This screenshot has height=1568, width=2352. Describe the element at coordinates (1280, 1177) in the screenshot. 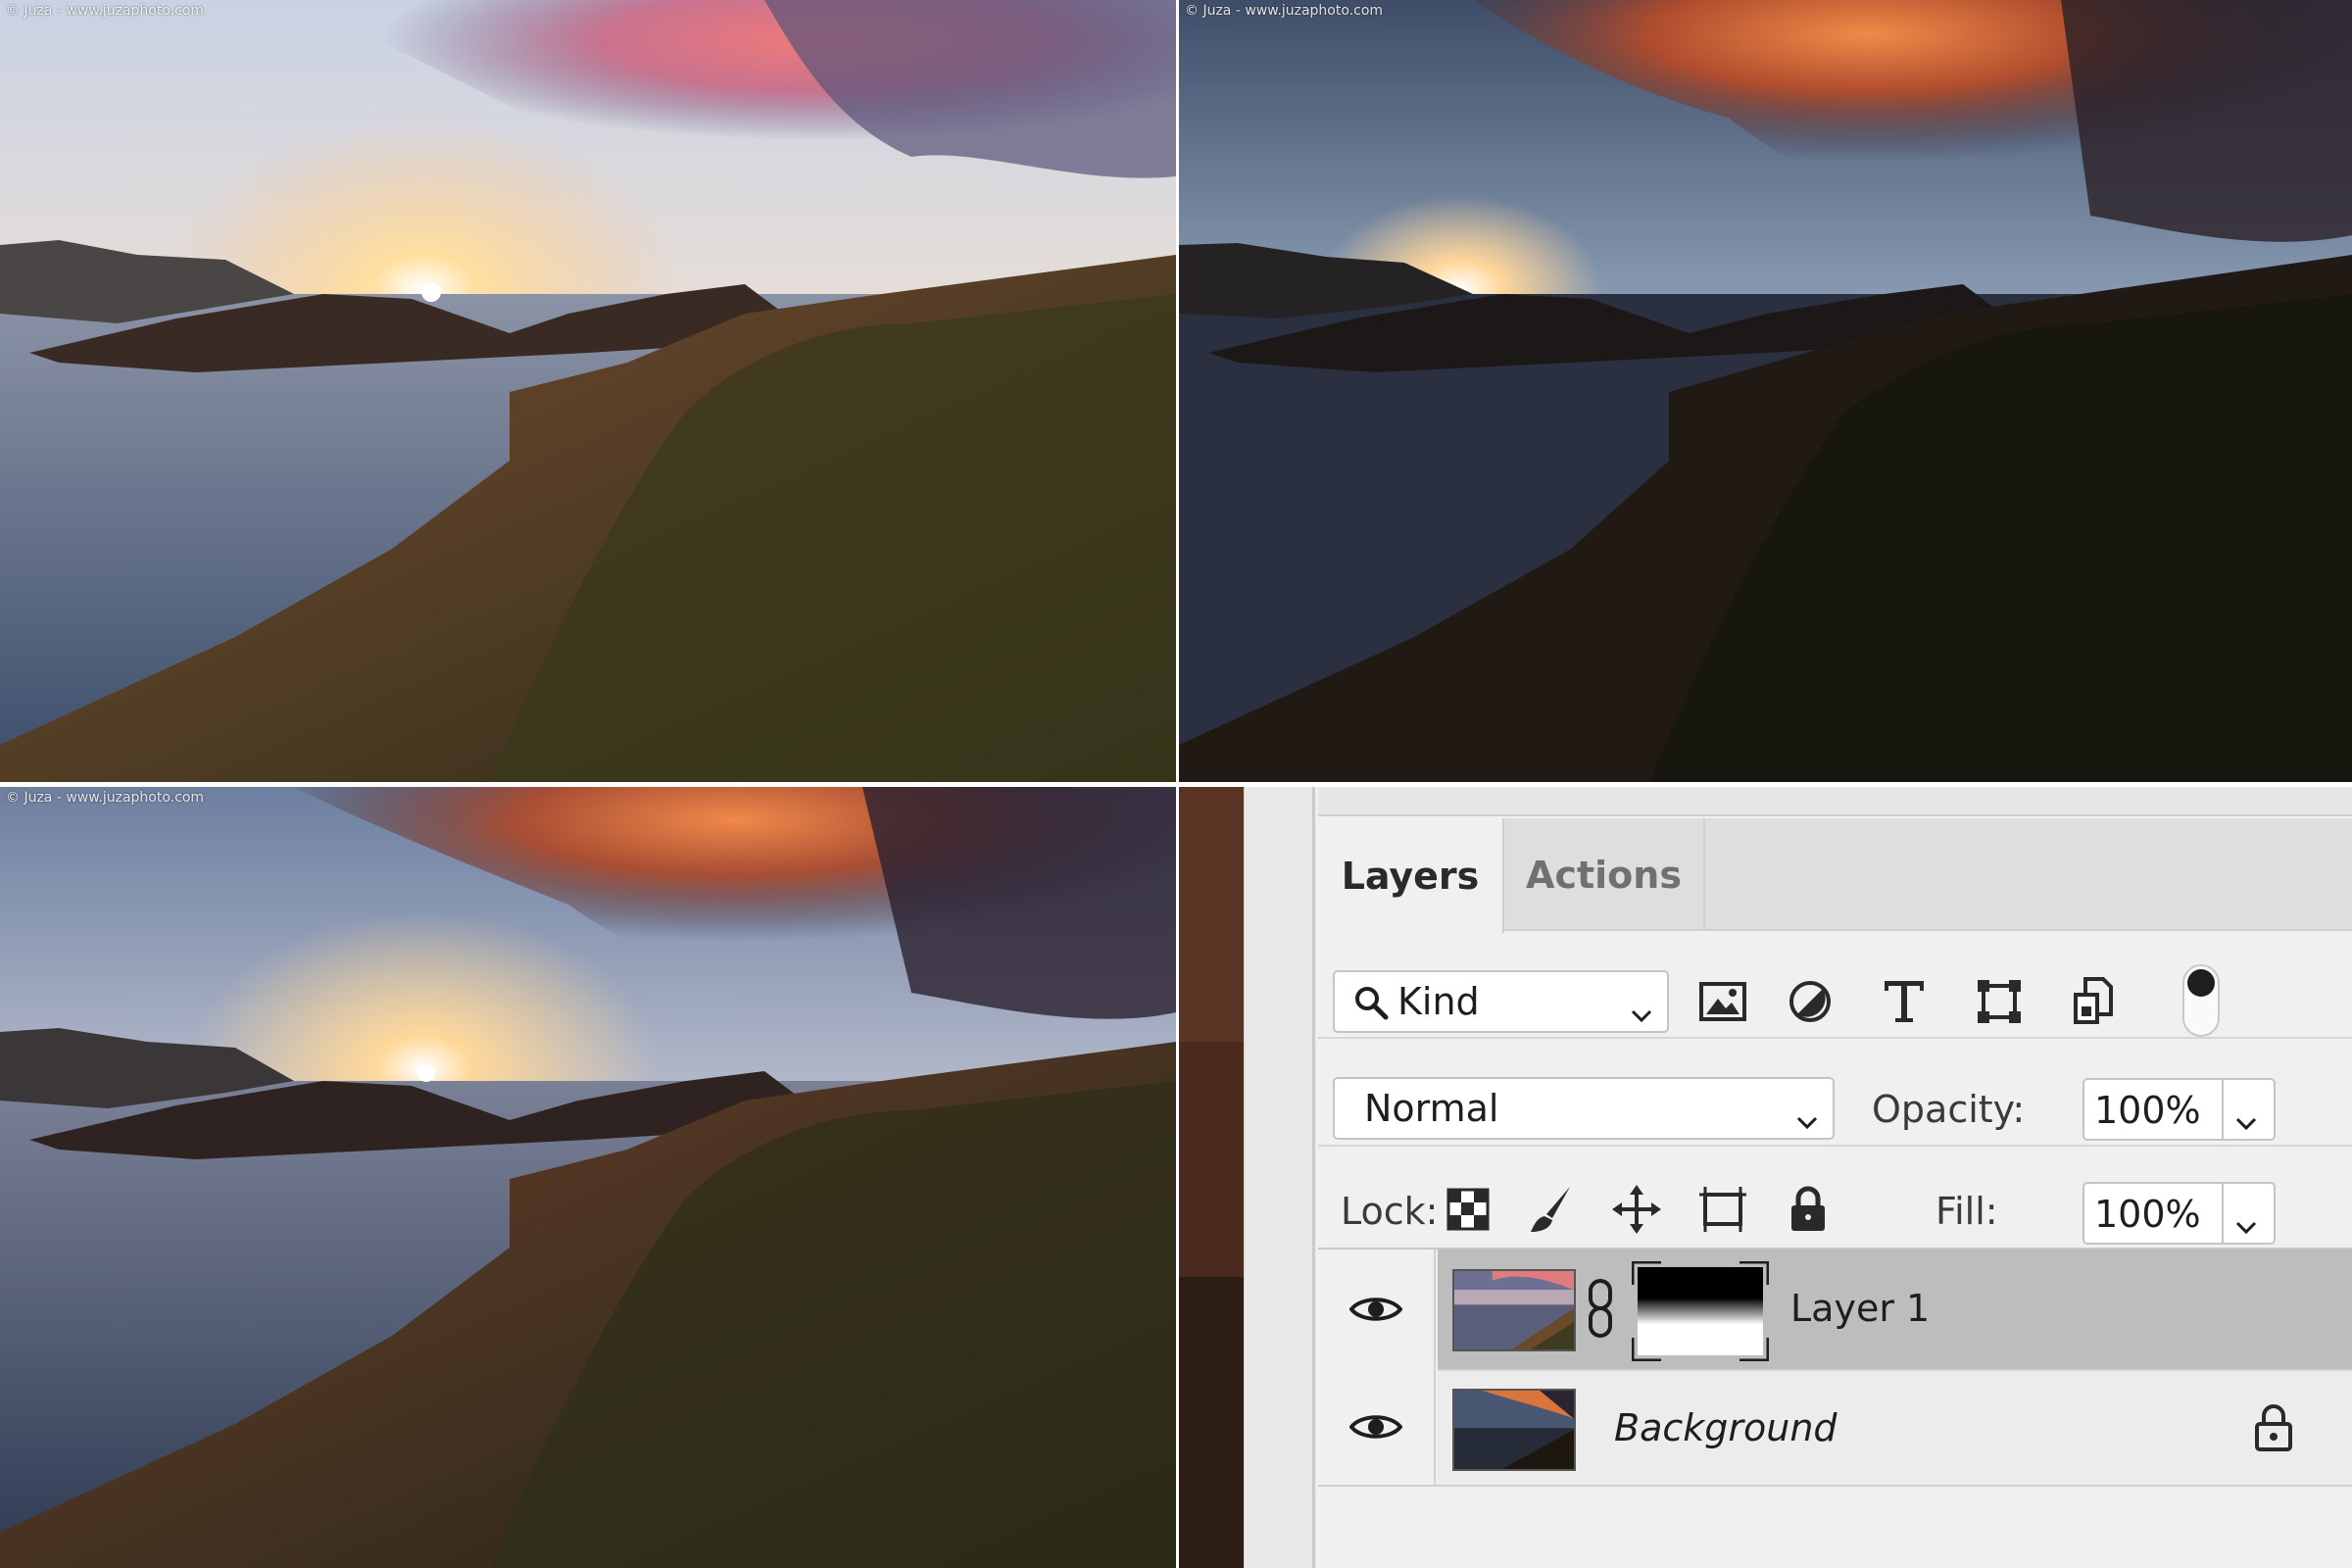

I see `panel-gutter` at that location.